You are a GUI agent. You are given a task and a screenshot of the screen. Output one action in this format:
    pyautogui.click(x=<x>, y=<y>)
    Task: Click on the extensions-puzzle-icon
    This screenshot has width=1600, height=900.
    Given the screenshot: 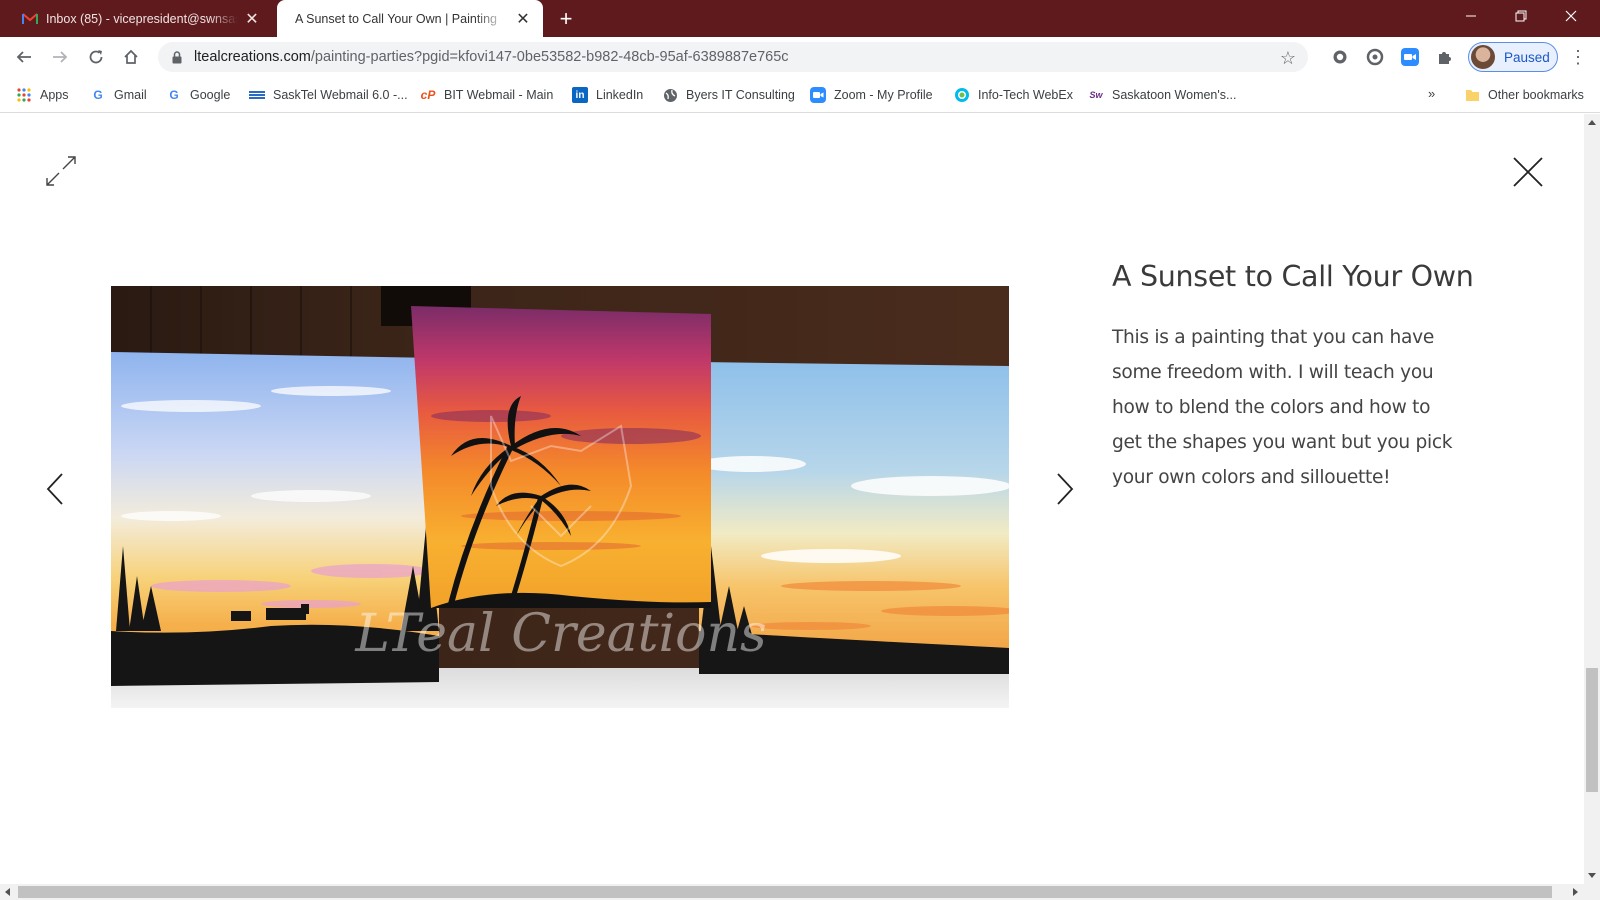 What is the action you would take?
    pyautogui.click(x=1445, y=57)
    